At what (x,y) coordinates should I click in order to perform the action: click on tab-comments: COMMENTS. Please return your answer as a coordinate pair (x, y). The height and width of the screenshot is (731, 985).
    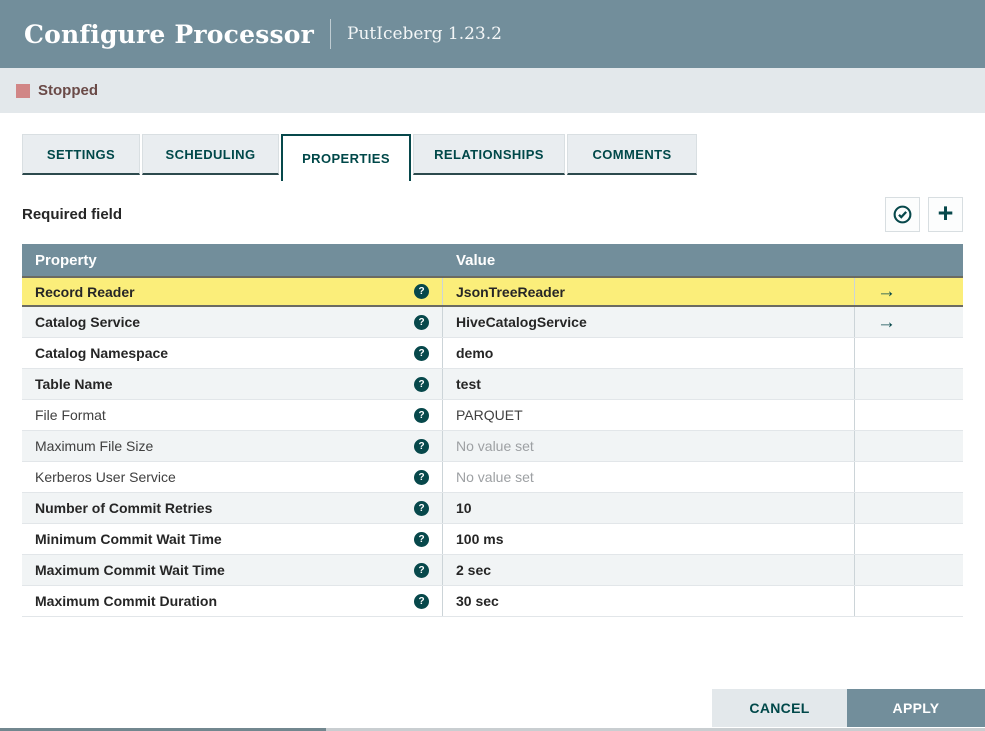
    Looking at the image, I should click on (632, 154).